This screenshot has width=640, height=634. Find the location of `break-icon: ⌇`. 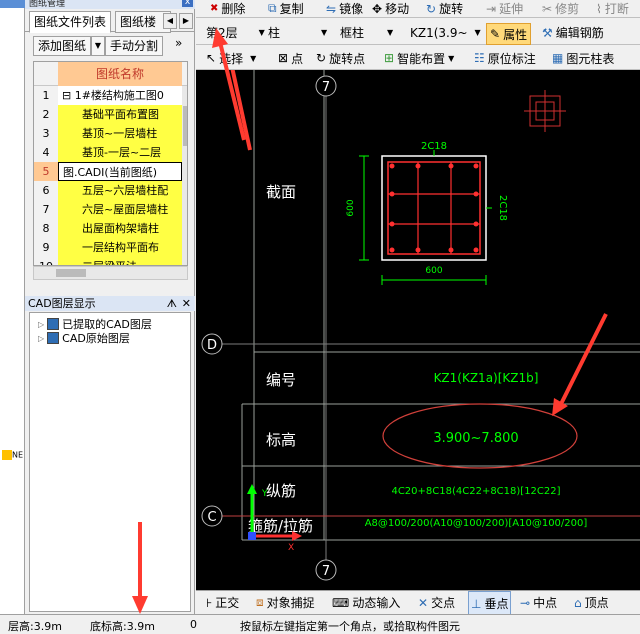

break-icon: ⌇ is located at coordinates (599, 8).